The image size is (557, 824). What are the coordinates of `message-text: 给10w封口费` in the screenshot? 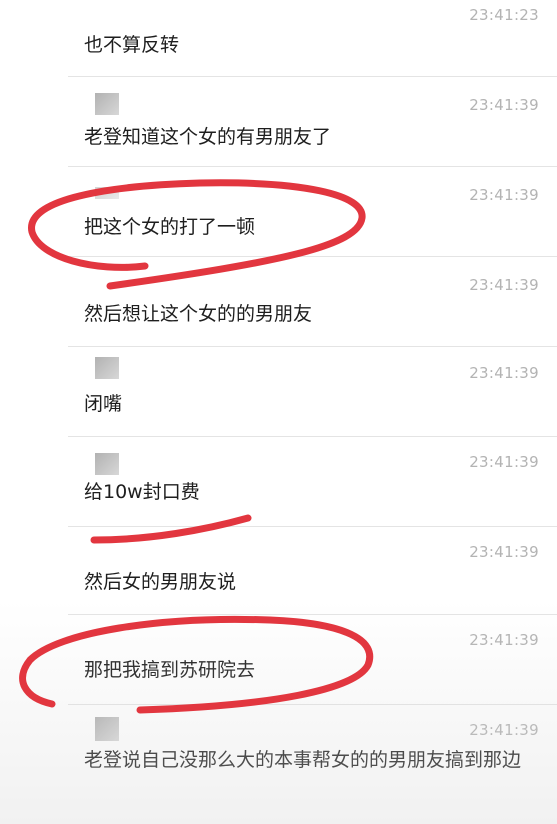 It's located at (142, 492).